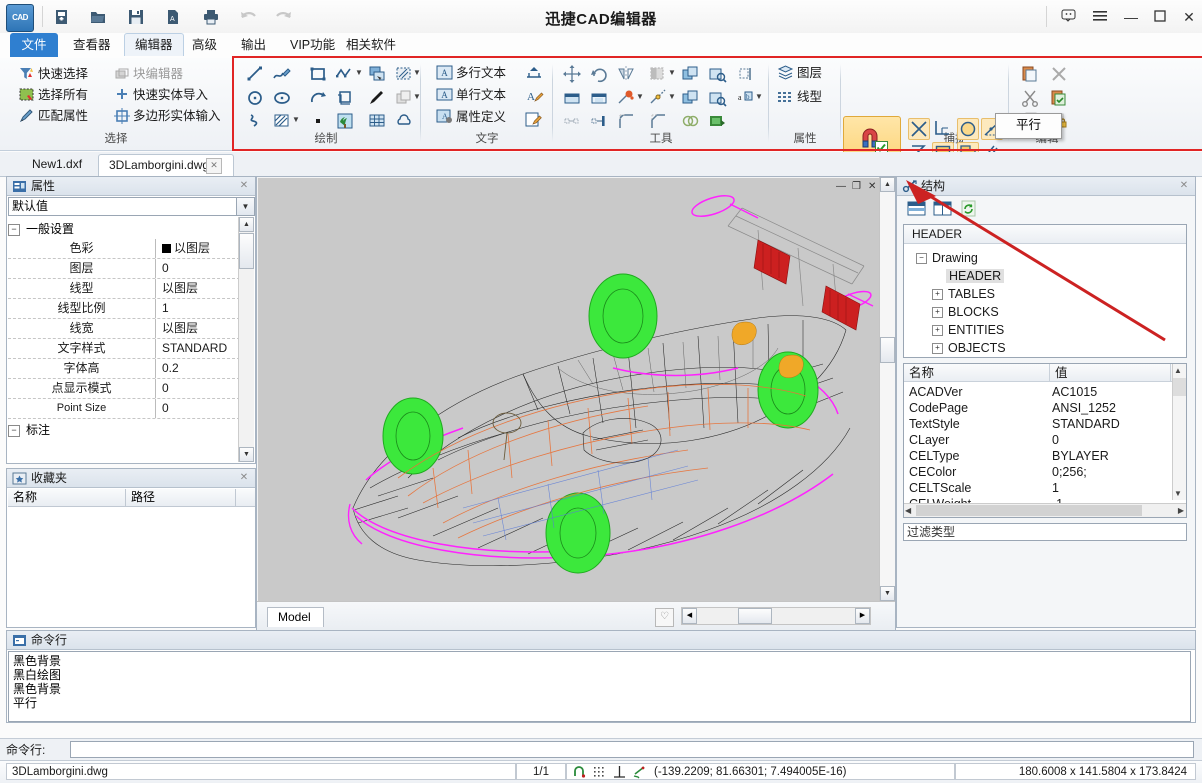 Image resolution: width=1202 pixels, height=783 pixels. Describe the element at coordinates (1160, 17) in the screenshot. I see `maximize-button` at that location.